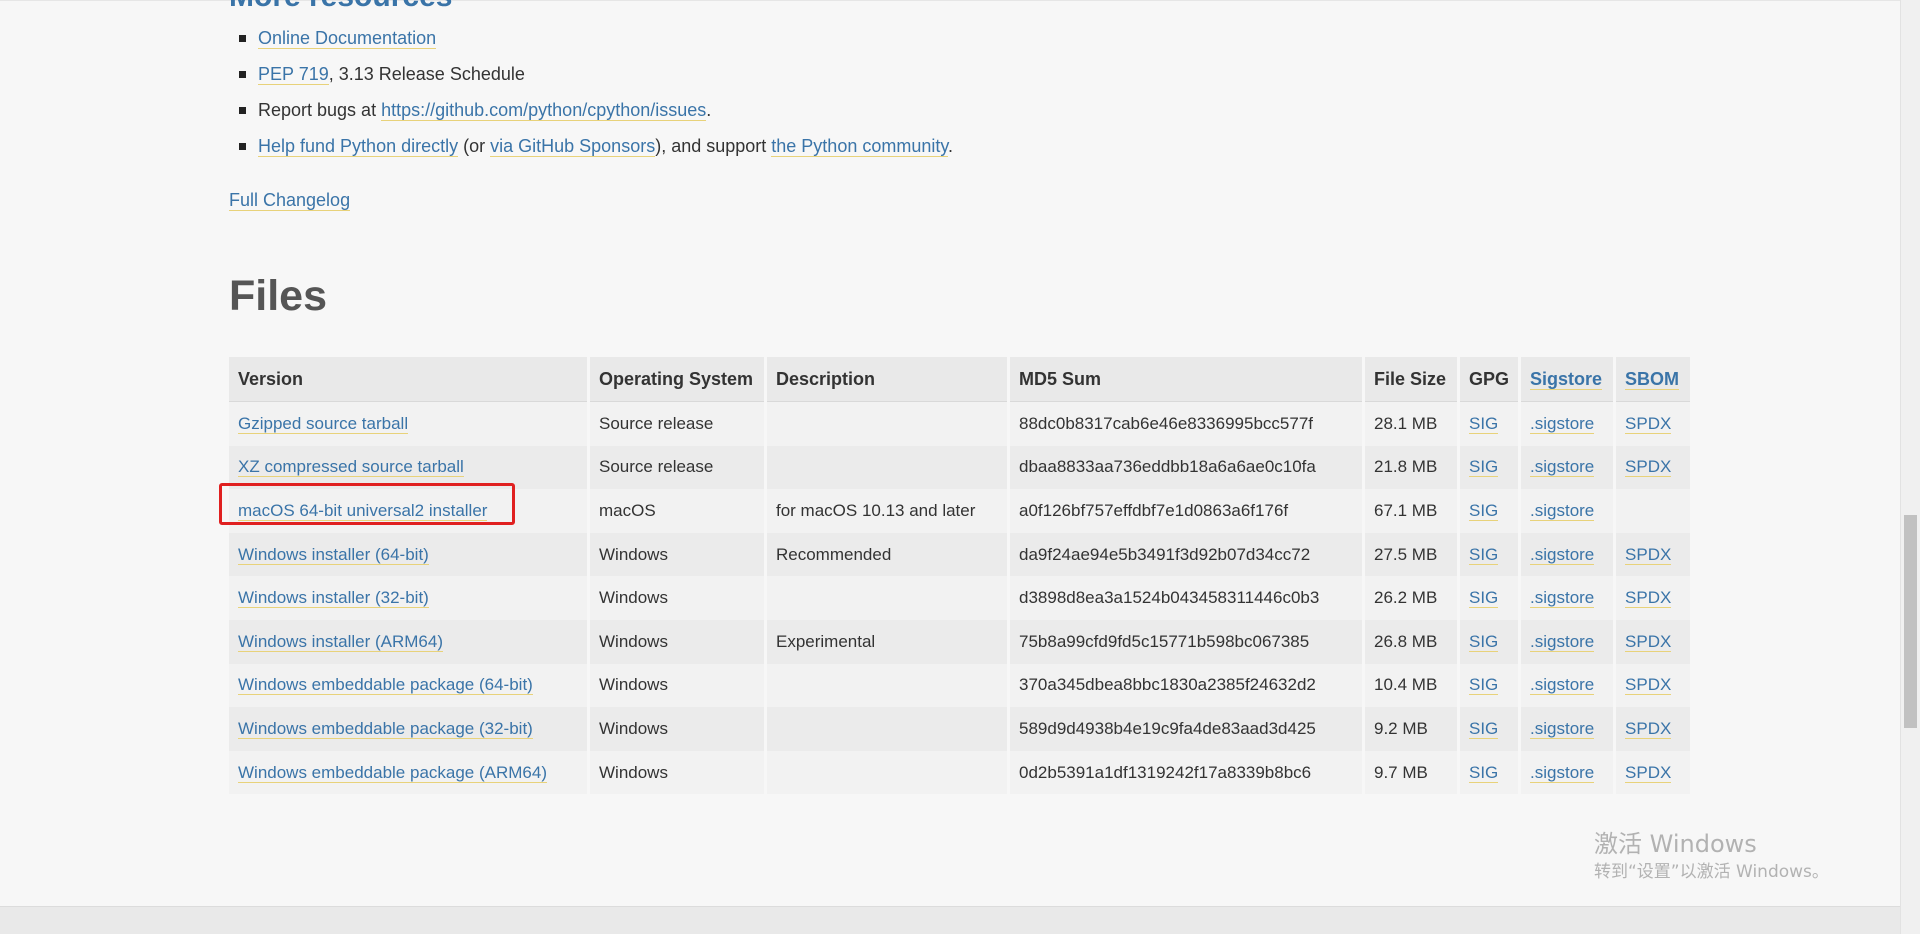  I want to click on file-download-link: Windows embeddable package (64-bit), so click(385, 685).